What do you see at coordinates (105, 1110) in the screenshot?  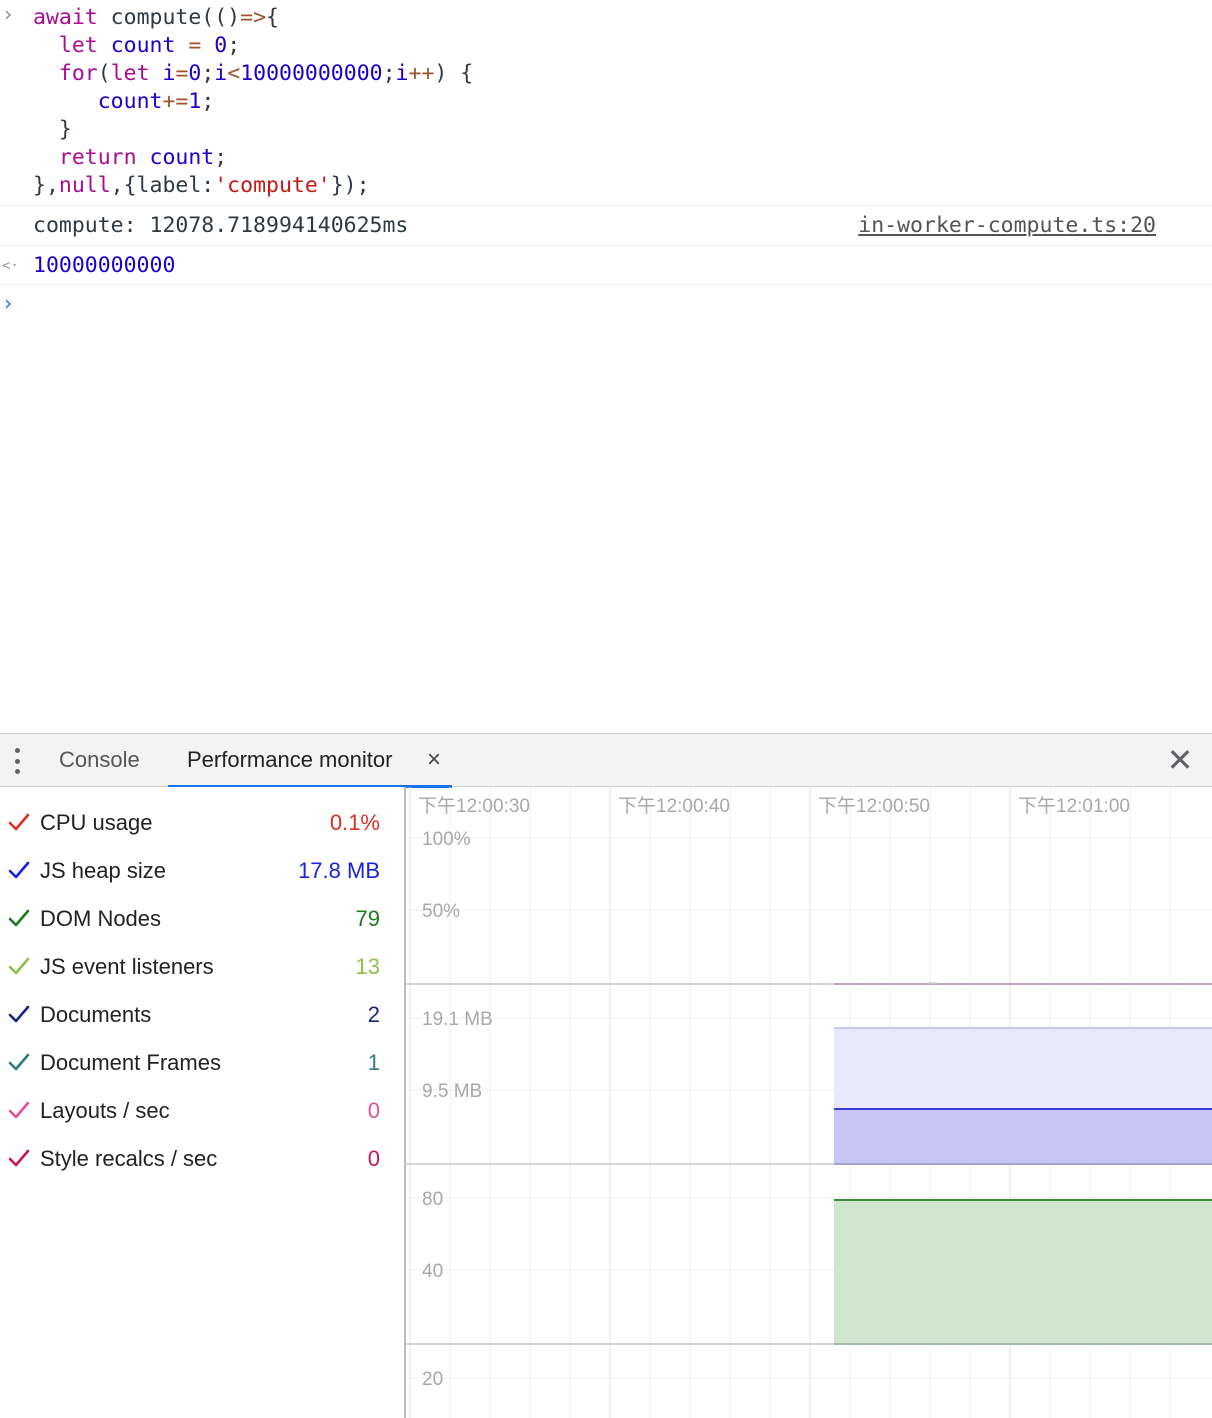 I see `metric-label: Layouts / sec` at bounding box center [105, 1110].